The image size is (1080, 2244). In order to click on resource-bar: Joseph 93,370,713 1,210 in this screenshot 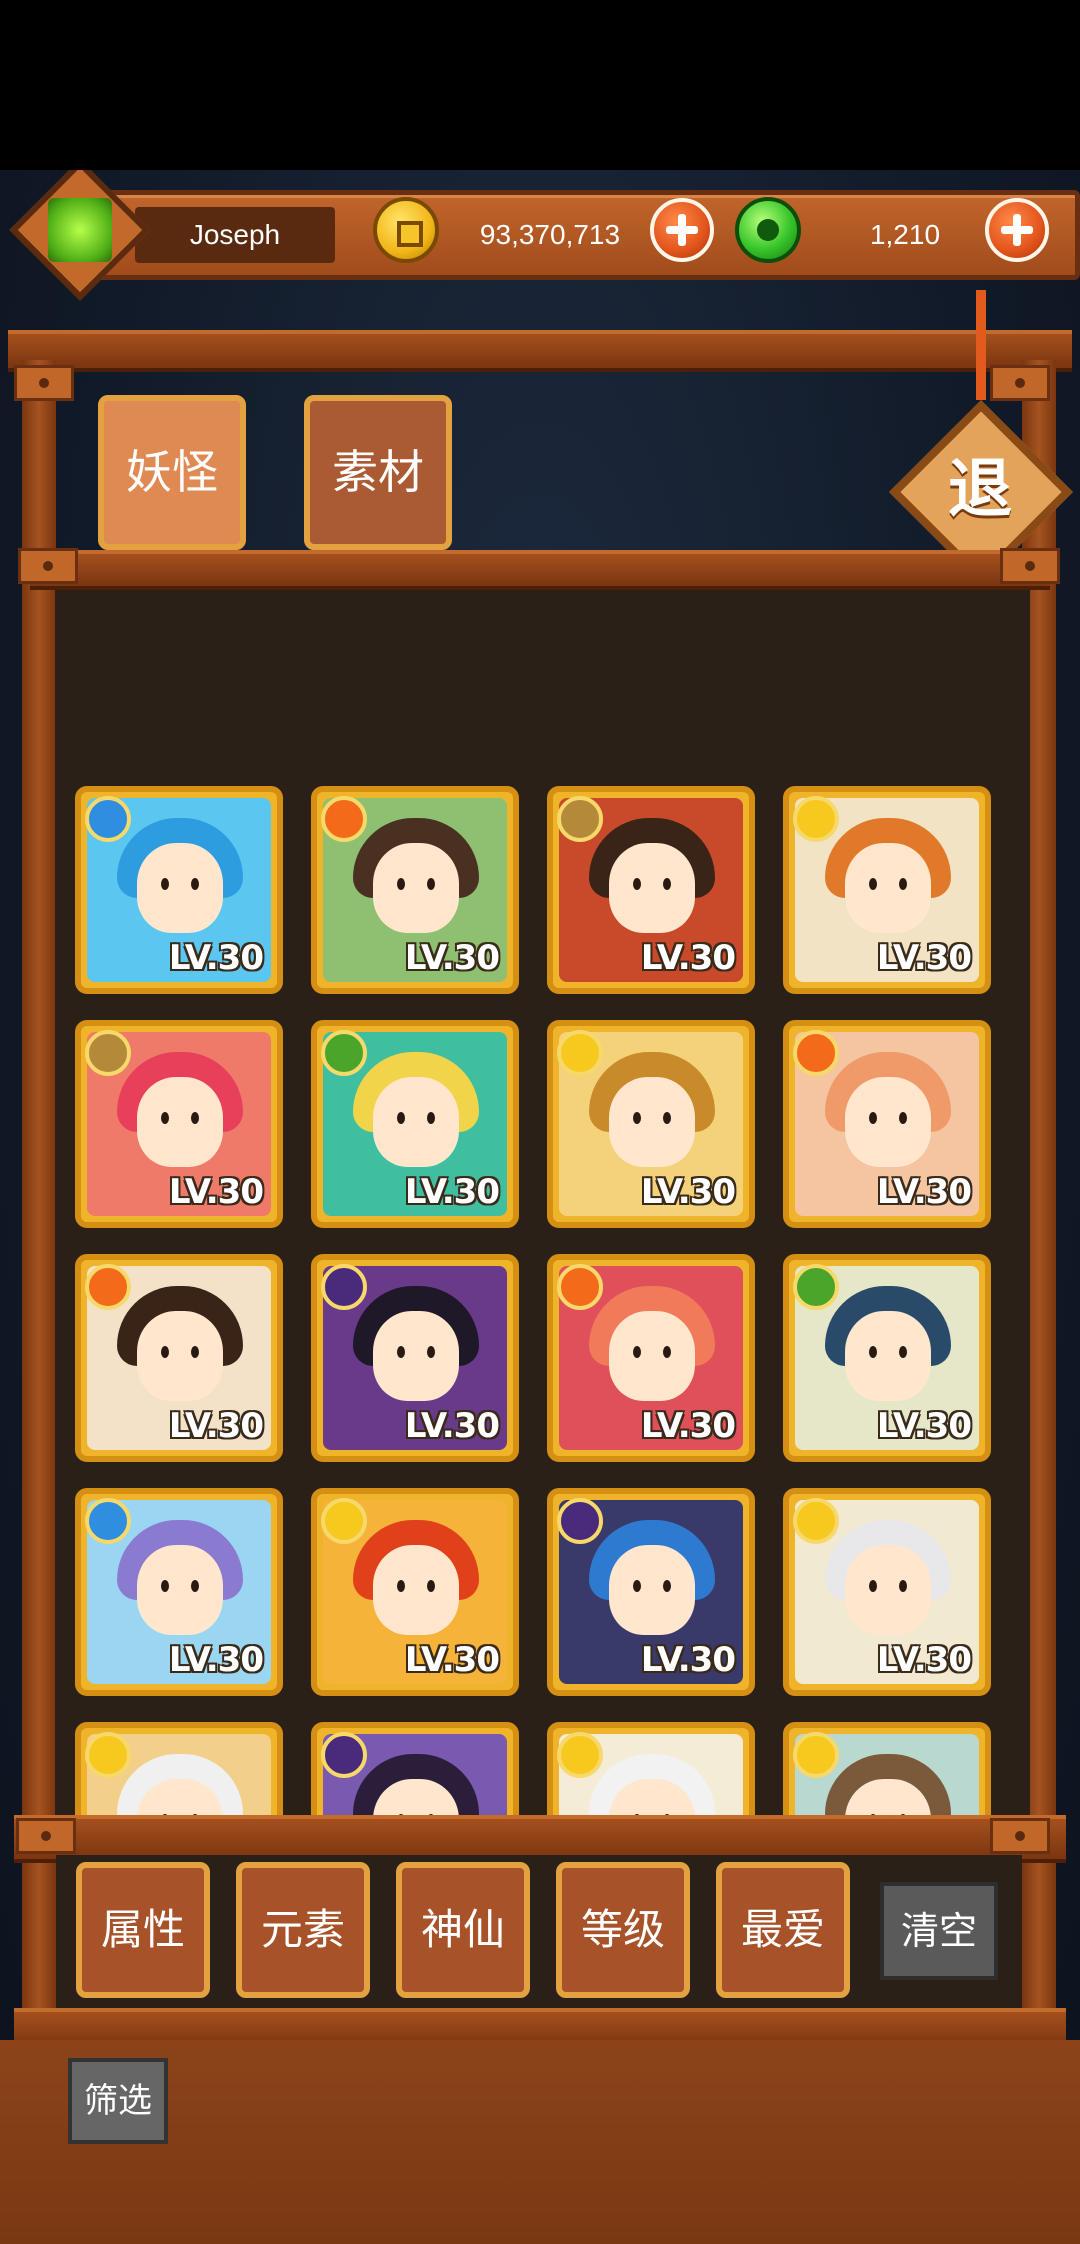, I will do `click(570, 235)`.